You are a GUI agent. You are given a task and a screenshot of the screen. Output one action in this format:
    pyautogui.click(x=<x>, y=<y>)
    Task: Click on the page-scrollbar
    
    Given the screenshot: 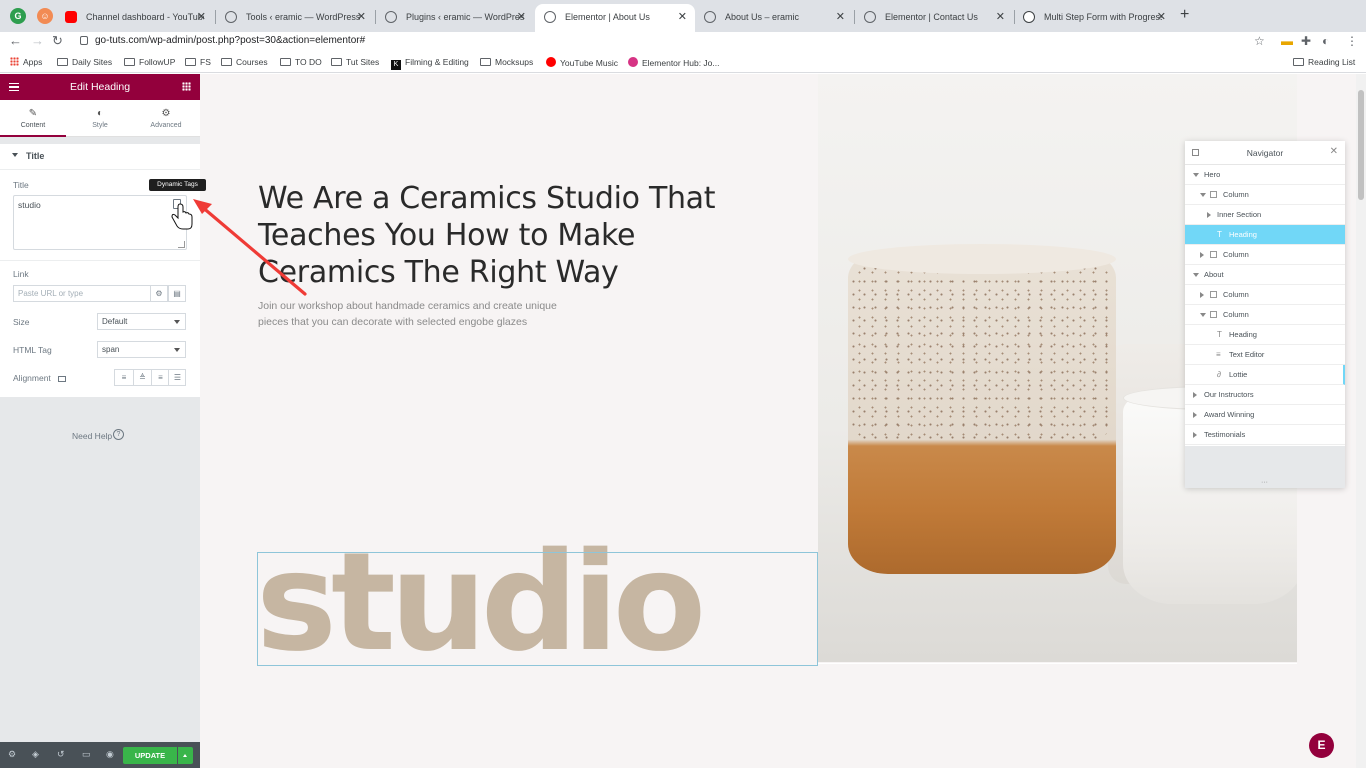 What is the action you would take?
    pyautogui.click(x=1361, y=421)
    